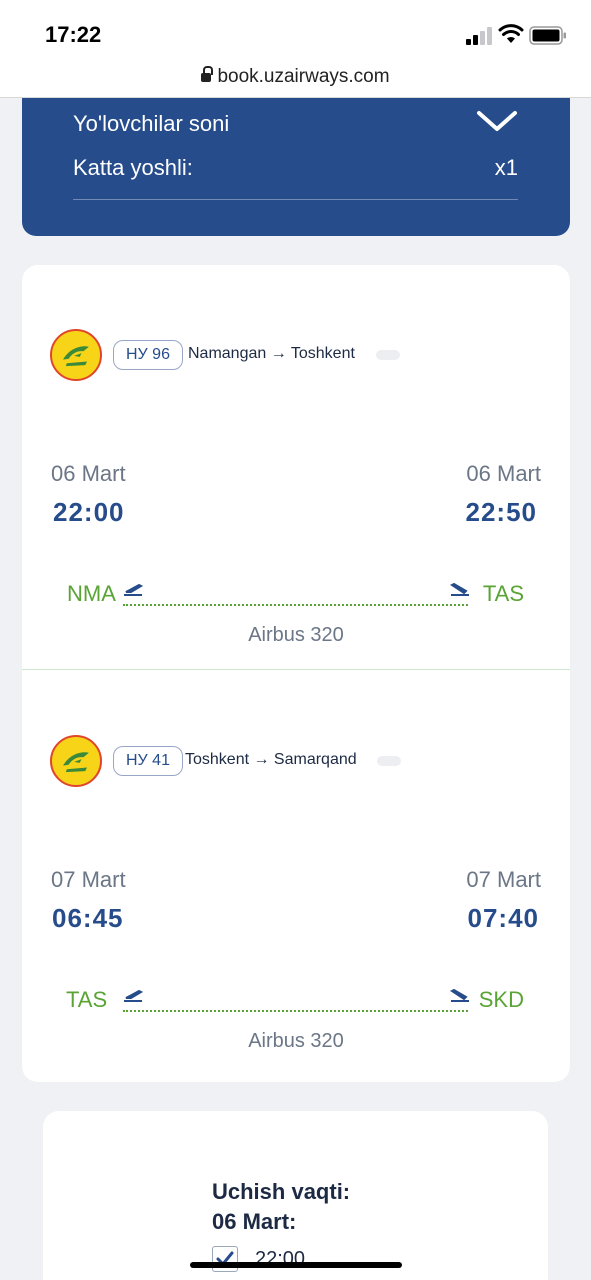 This screenshot has width=591, height=1280. What do you see at coordinates (148, 761) in the screenshot?
I see `flight-number-badge: НУ 41` at bounding box center [148, 761].